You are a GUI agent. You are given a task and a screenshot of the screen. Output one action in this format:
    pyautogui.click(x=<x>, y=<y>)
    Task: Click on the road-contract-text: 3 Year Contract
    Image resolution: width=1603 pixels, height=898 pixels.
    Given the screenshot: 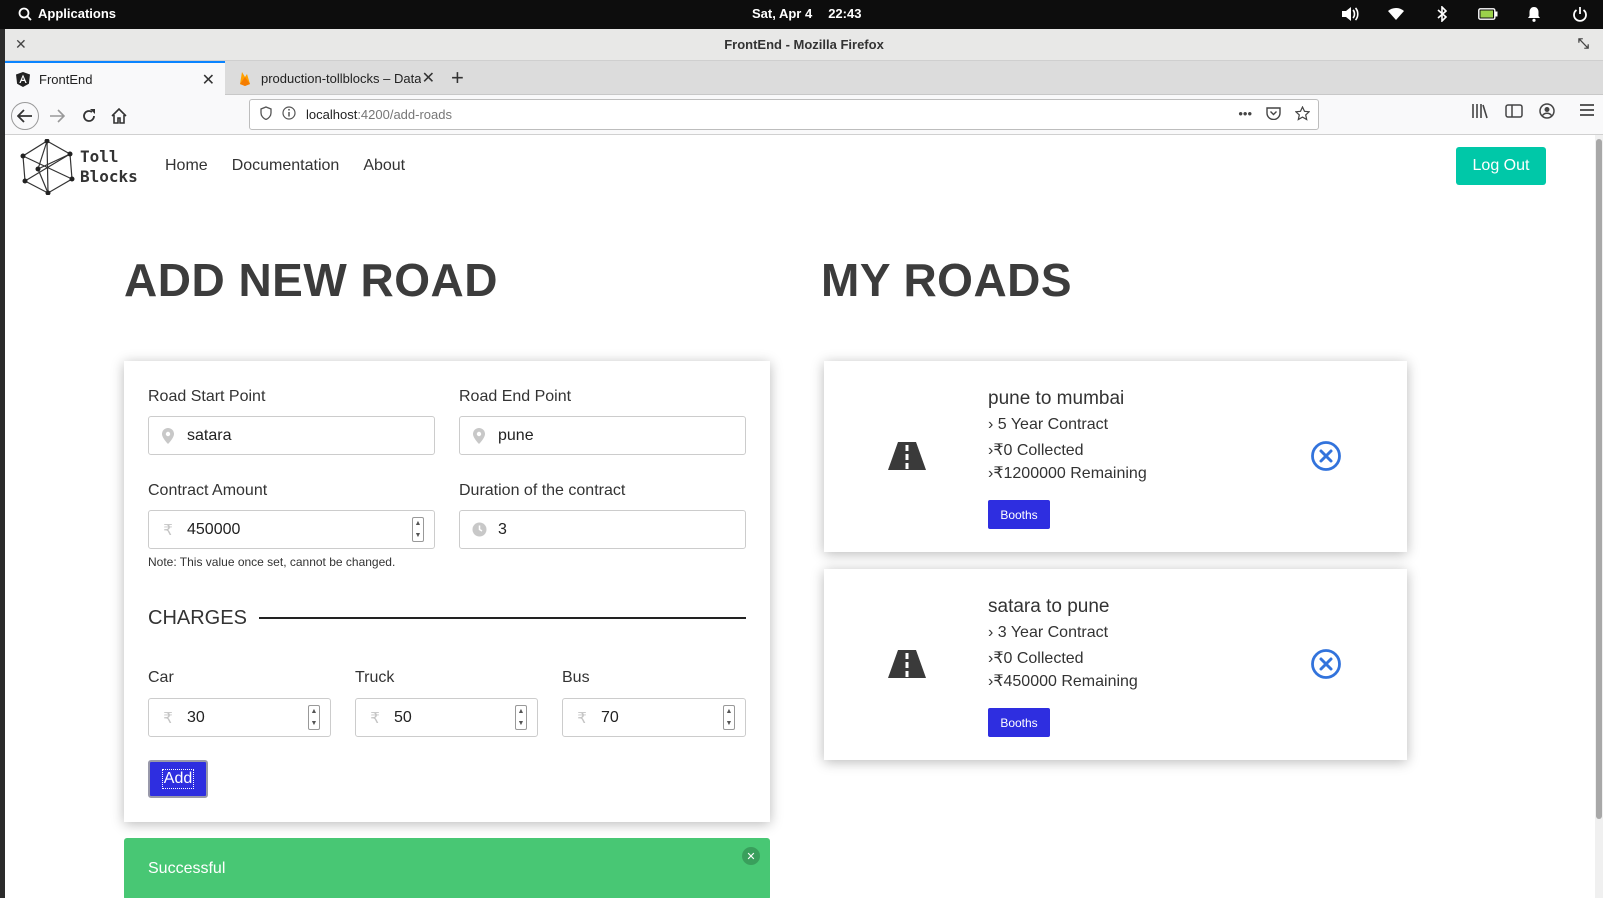 What is the action you would take?
    pyautogui.click(x=1053, y=632)
    